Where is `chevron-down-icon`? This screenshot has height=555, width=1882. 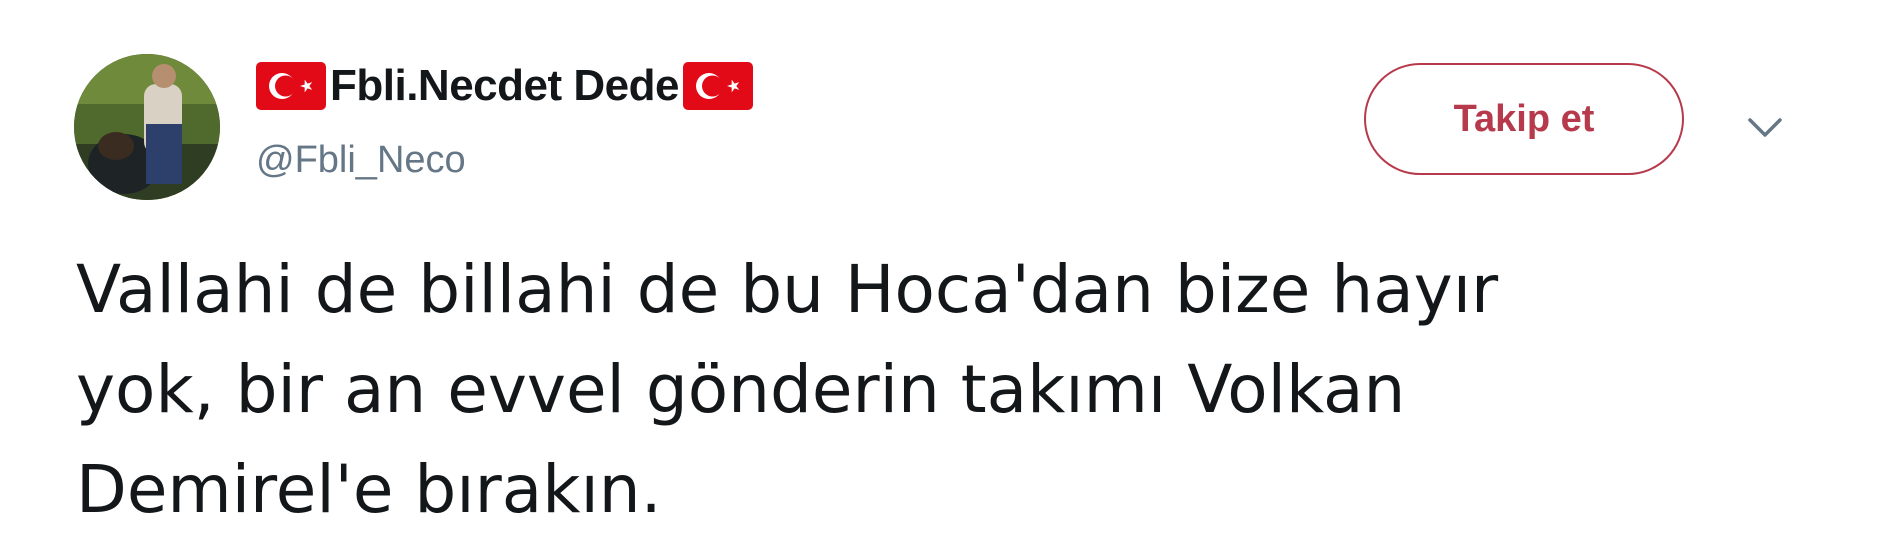 chevron-down-icon is located at coordinates (1765, 128).